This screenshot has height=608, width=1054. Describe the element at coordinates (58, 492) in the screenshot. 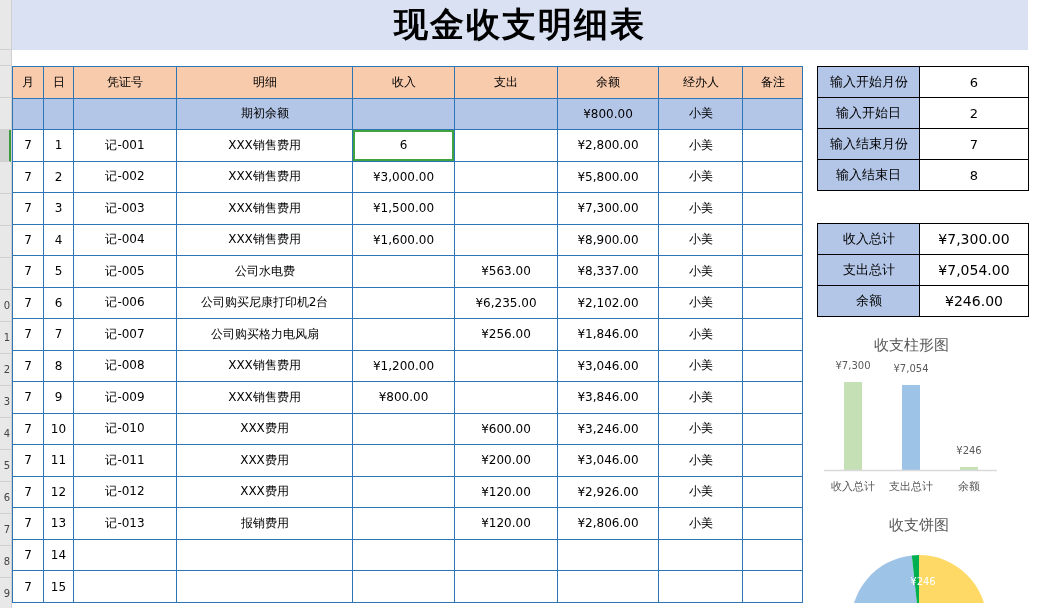

I see `table-cell: 12` at that location.